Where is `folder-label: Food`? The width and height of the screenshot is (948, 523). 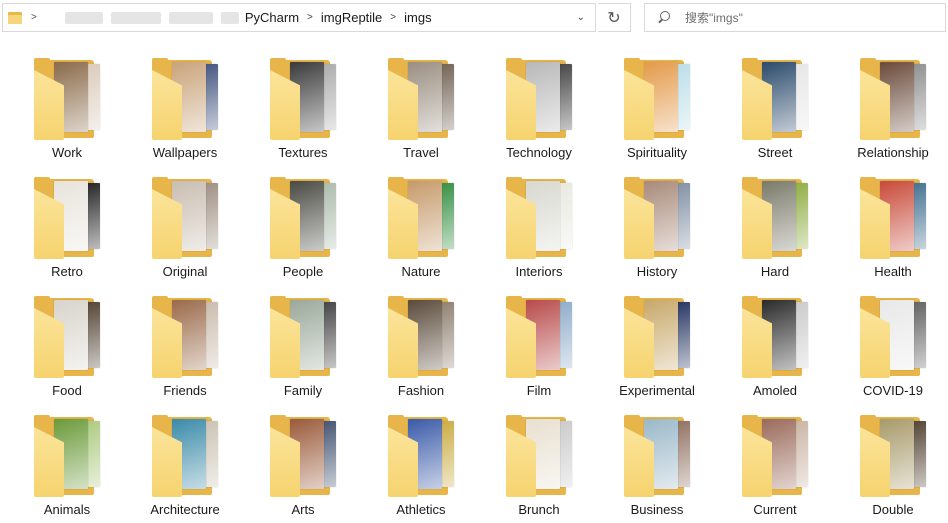 folder-label: Food is located at coordinates (67, 390).